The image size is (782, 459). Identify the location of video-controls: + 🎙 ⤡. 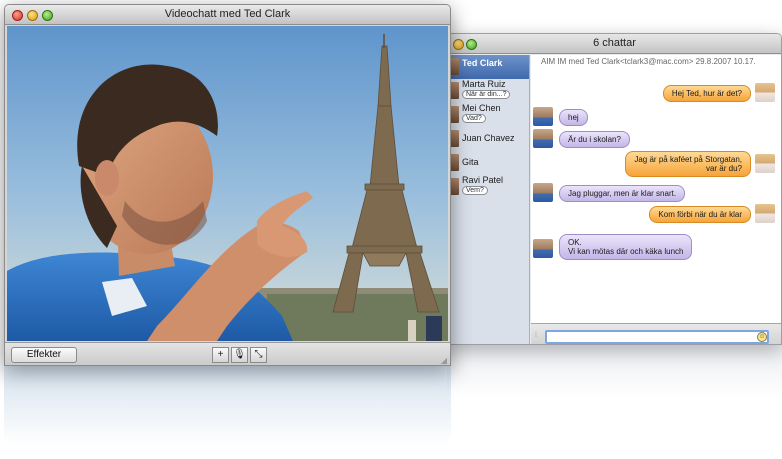
(240, 355).